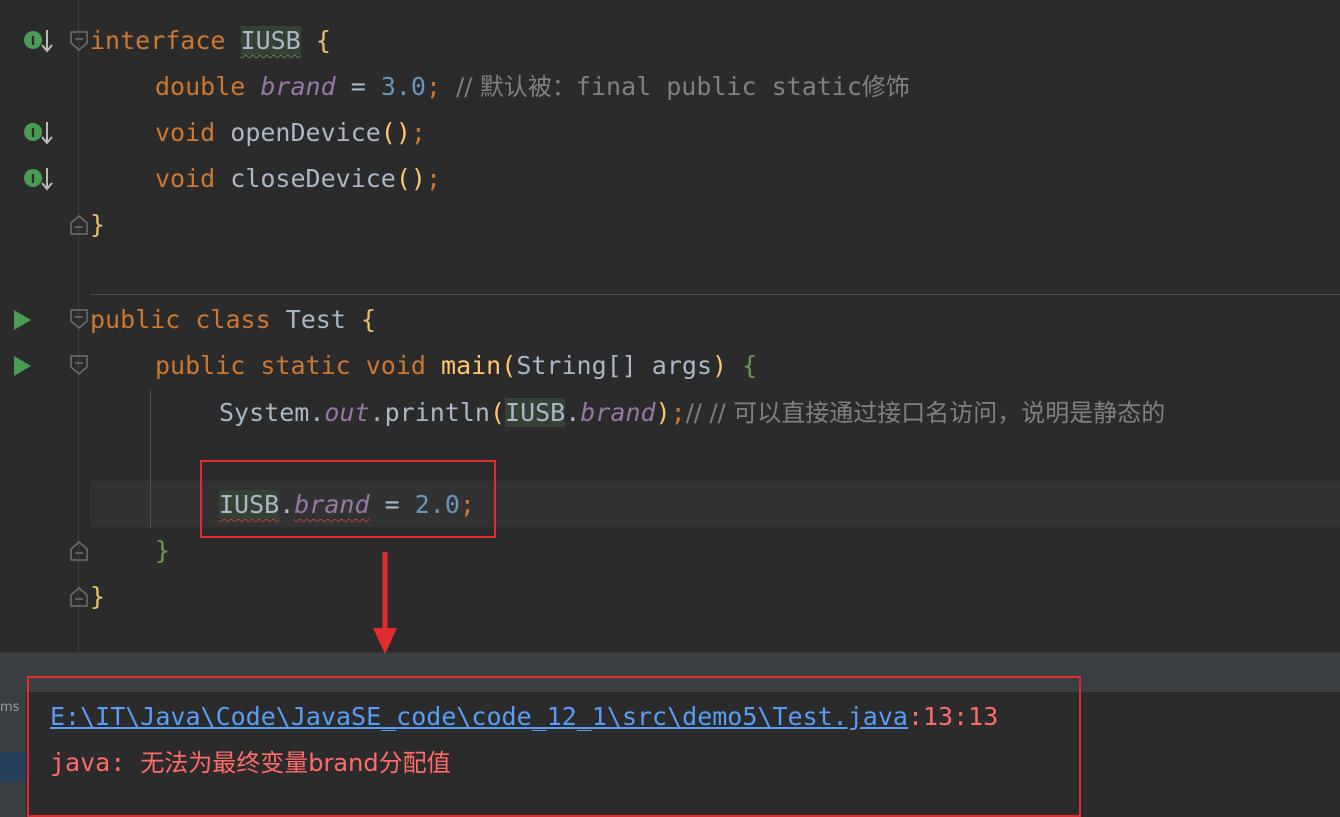 The image size is (1340, 817). I want to click on type-keyword: double, so click(200, 86).